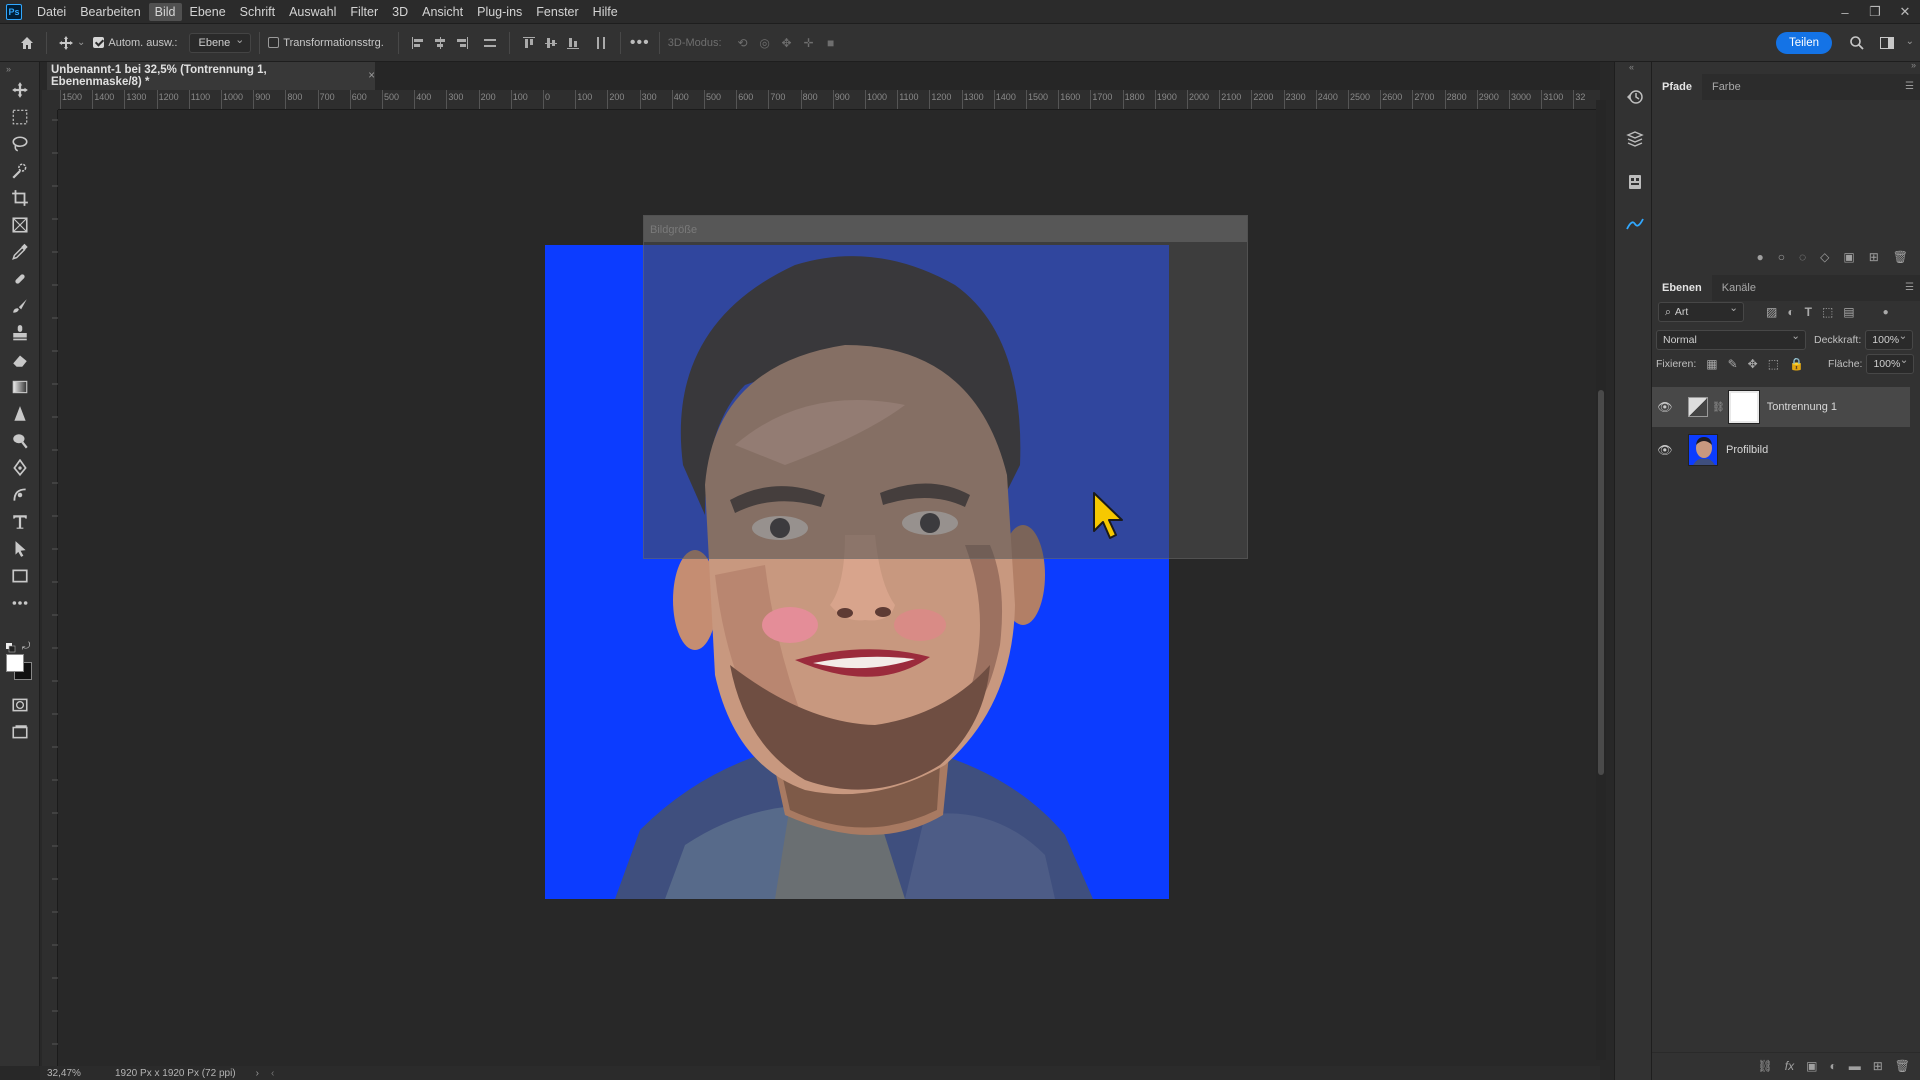 Image resolution: width=1920 pixels, height=1080 pixels. Describe the element at coordinates (400, 12) in the screenshot. I see `menu-3d: 3D` at that location.